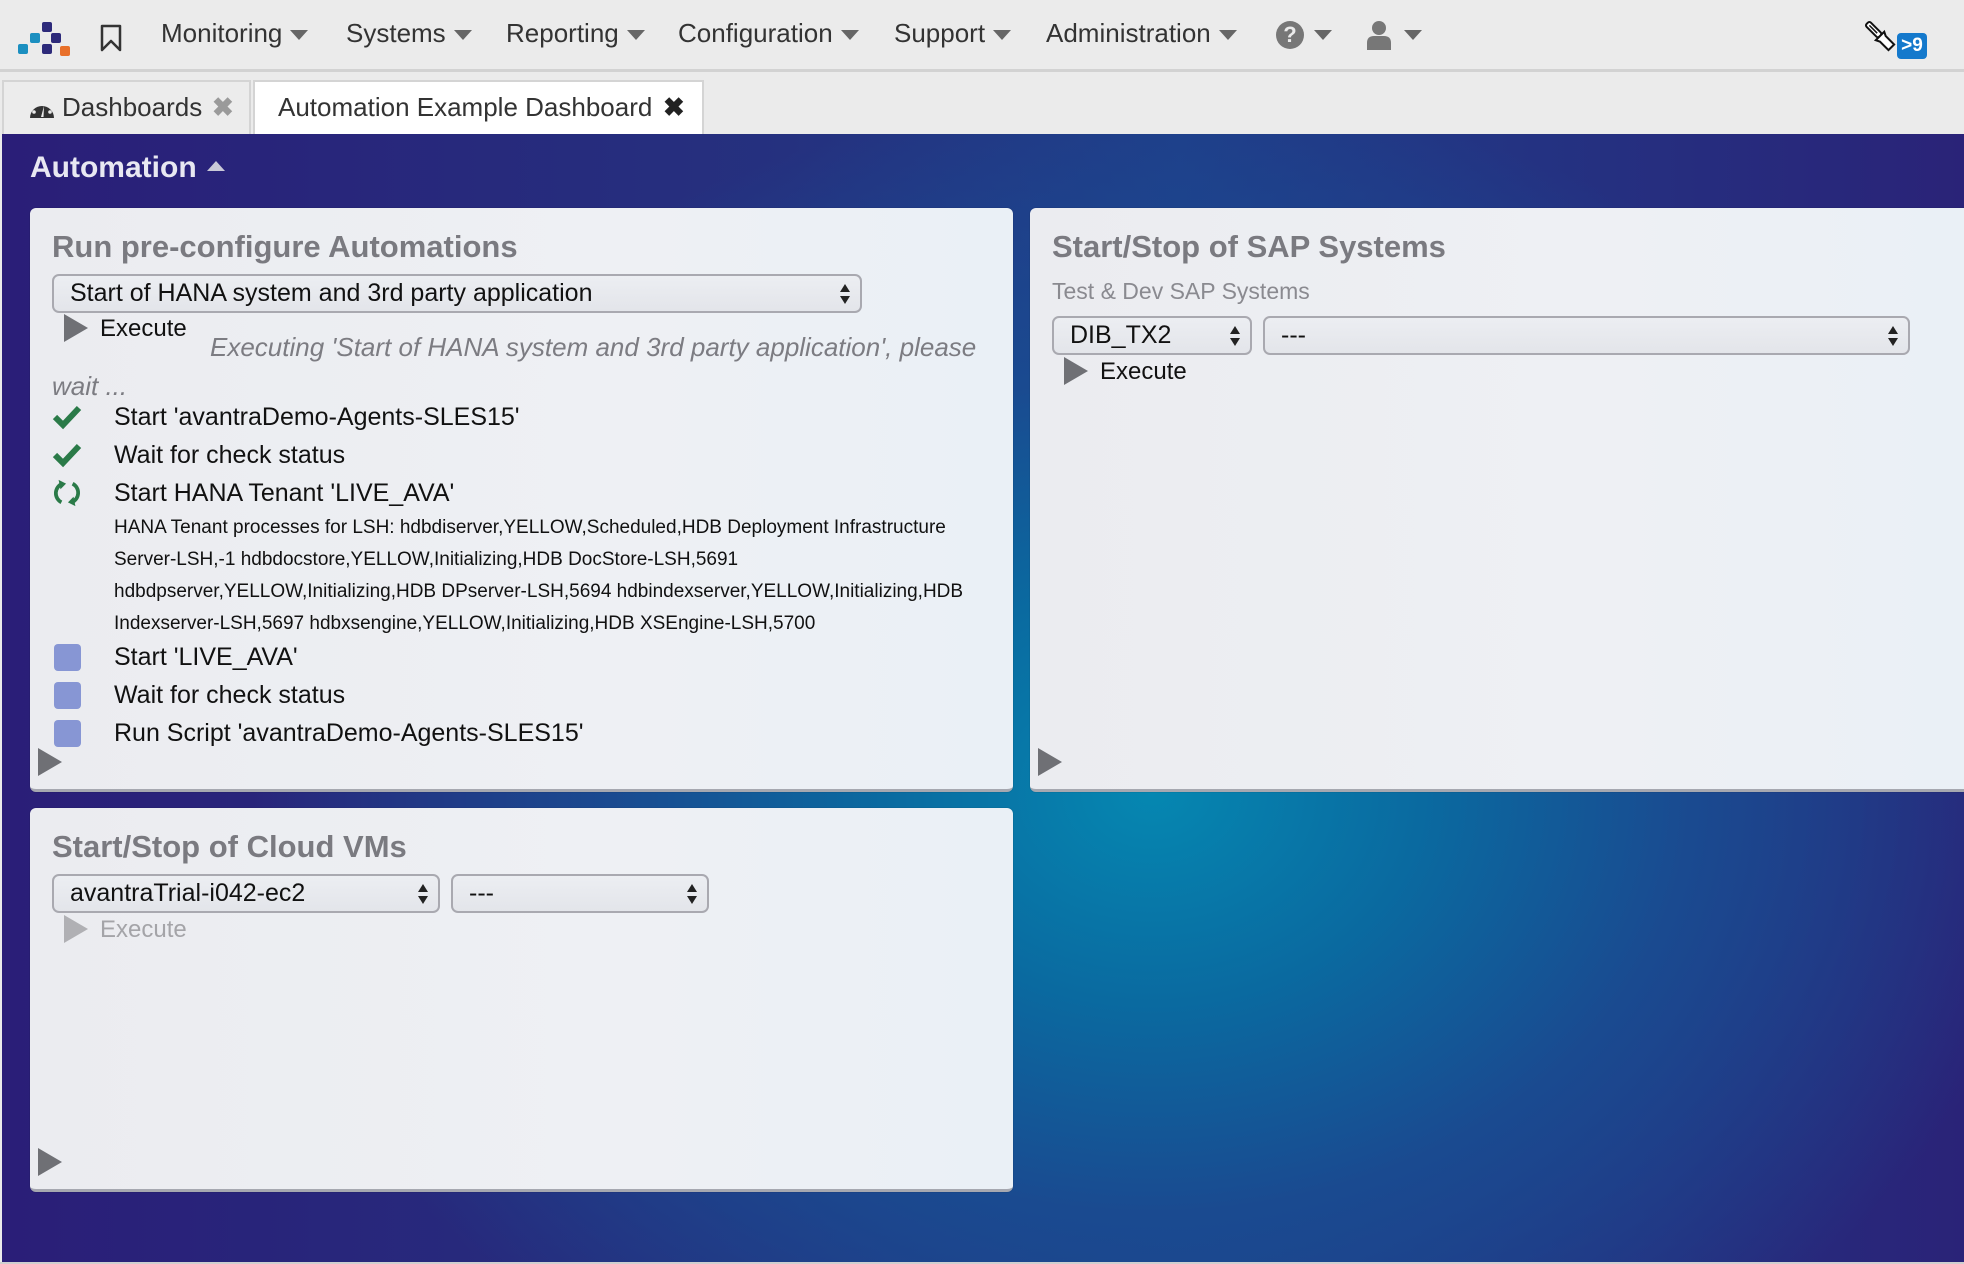  Describe the element at coordinates (1880, 36) in the screenshot. I see `screwdriver-icon` at that location.